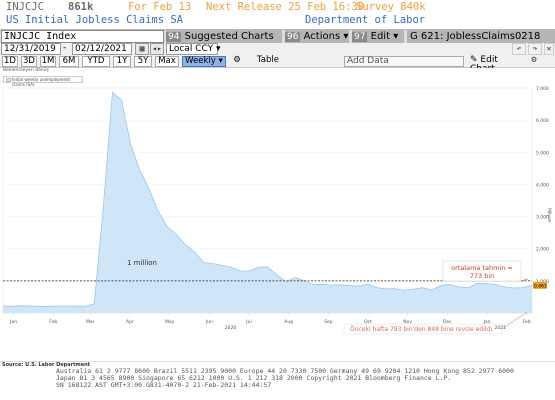 This screenshot has height=400, width=555. I want to click on reference-line-label: 1 million, so click(142, 263).